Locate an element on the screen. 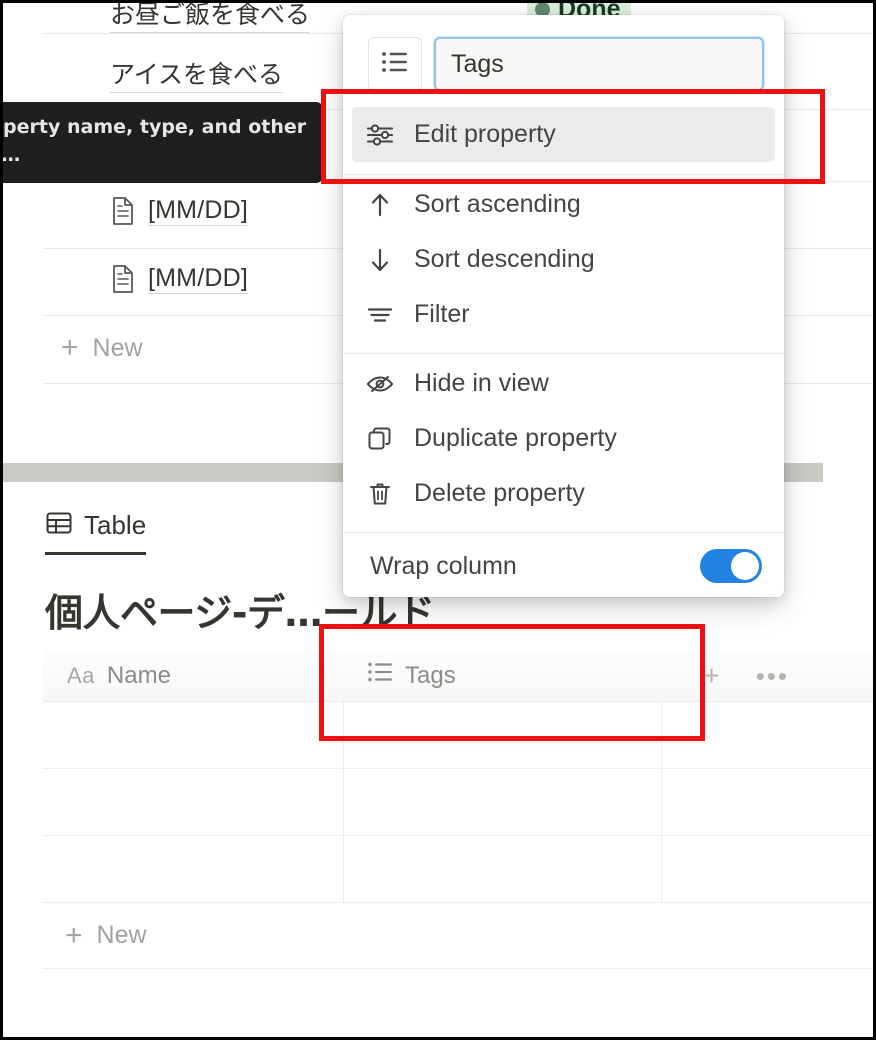 The height and width of the screenshot is (1040, 876). wrap-column-toggle is located at coordinates (731, 566).